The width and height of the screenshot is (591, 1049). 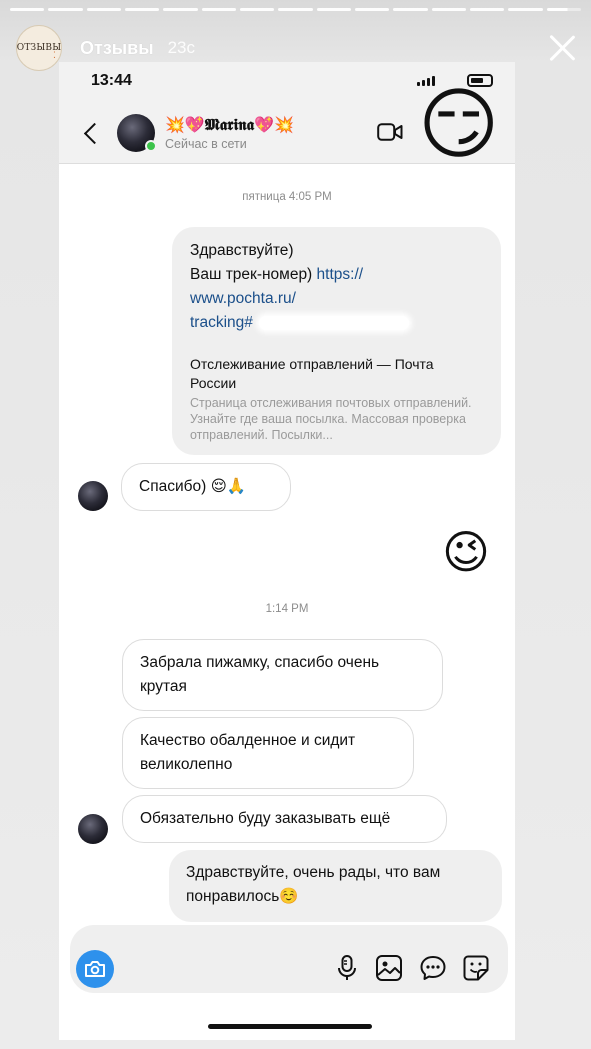 I want to click on redaction-mark, so click(x=333, y=322).